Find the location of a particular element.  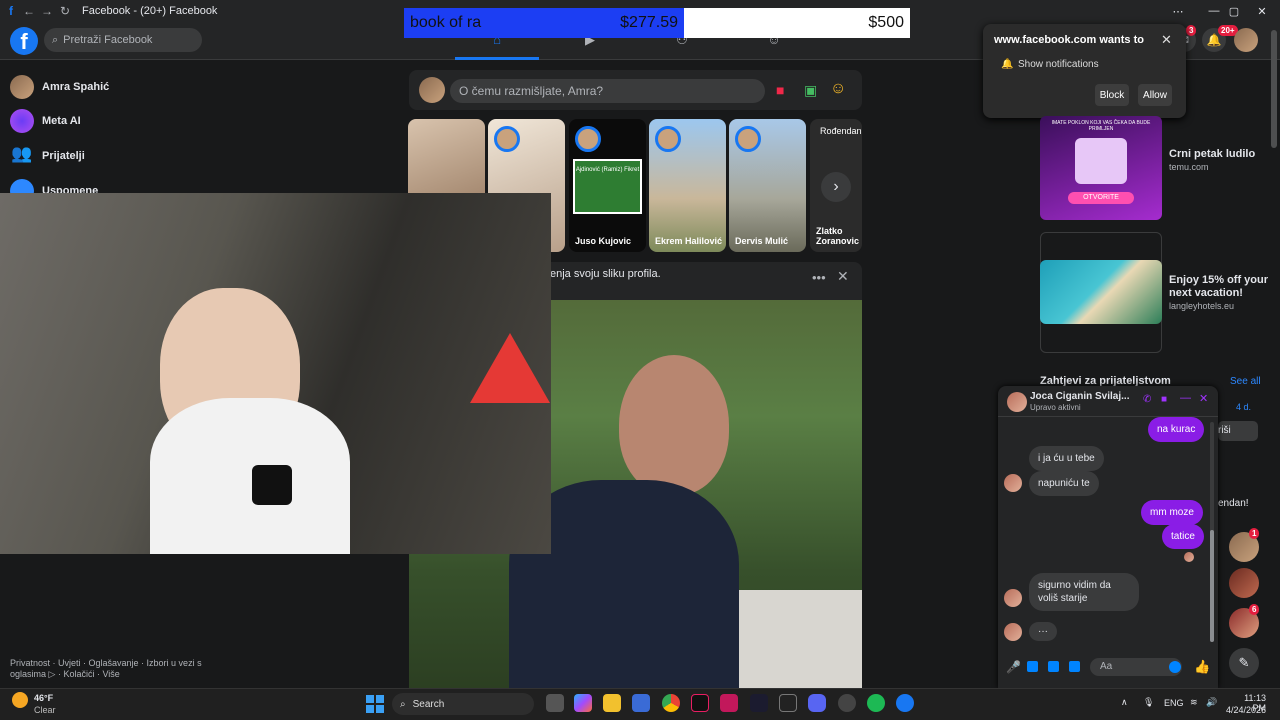

tiktok-icon is located at coordinates (700, 703).